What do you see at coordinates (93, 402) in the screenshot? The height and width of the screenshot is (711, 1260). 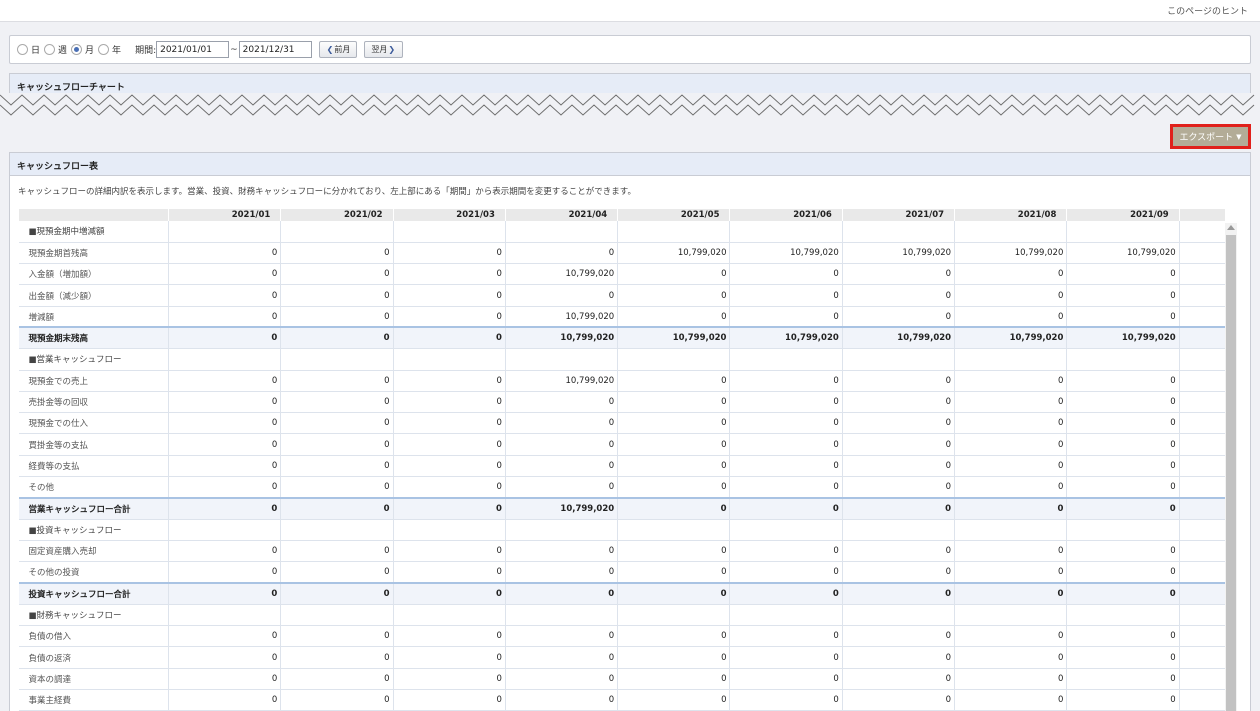 I see `row-label: 売掛金等の回収` at bounding box center [93, 402].